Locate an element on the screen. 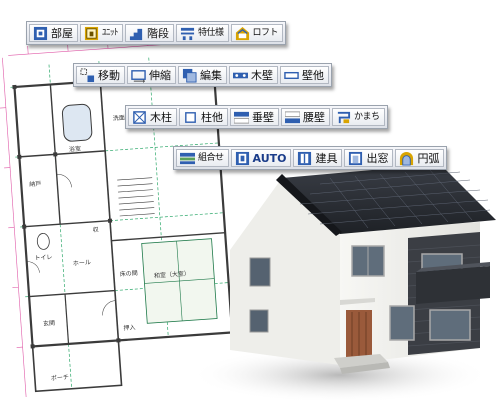 Image resolution: width=500 pixels, height=400 pixels. edit-icon is located at coordinates (189, 75).